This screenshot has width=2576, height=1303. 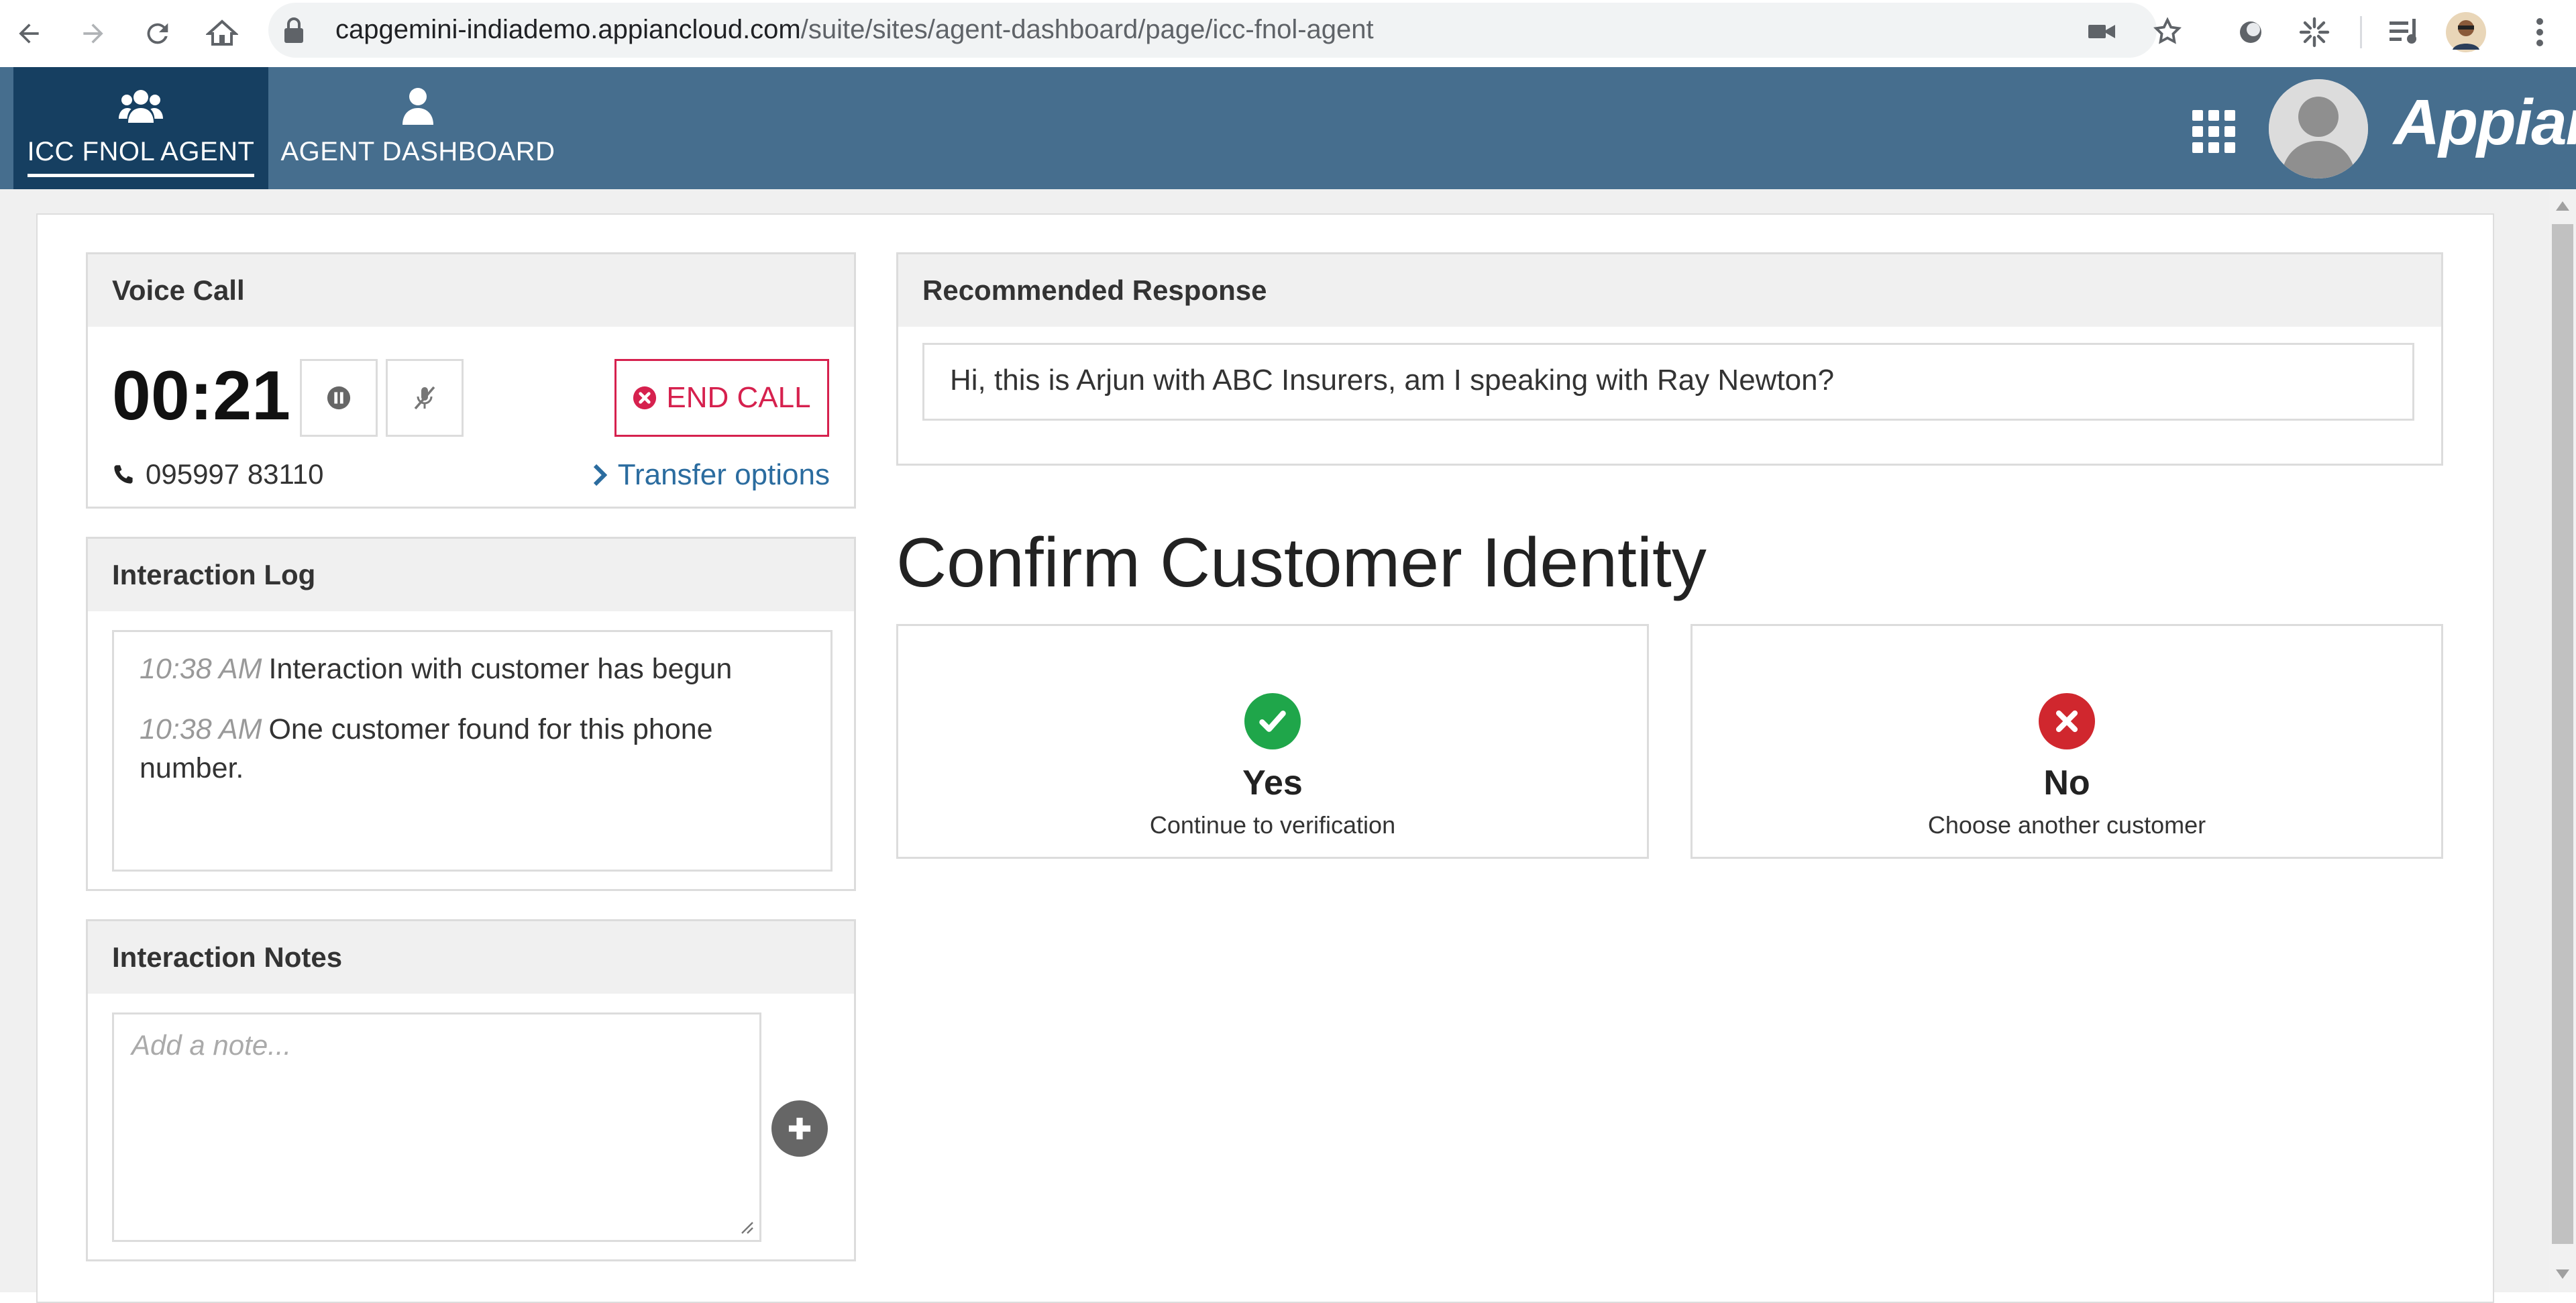 What do you see at coordinates (140, 128) in the screenshot?
I see `tab-icc-fnol-agent: ICC FNOL AGENT` at bounding box center [140, 128].